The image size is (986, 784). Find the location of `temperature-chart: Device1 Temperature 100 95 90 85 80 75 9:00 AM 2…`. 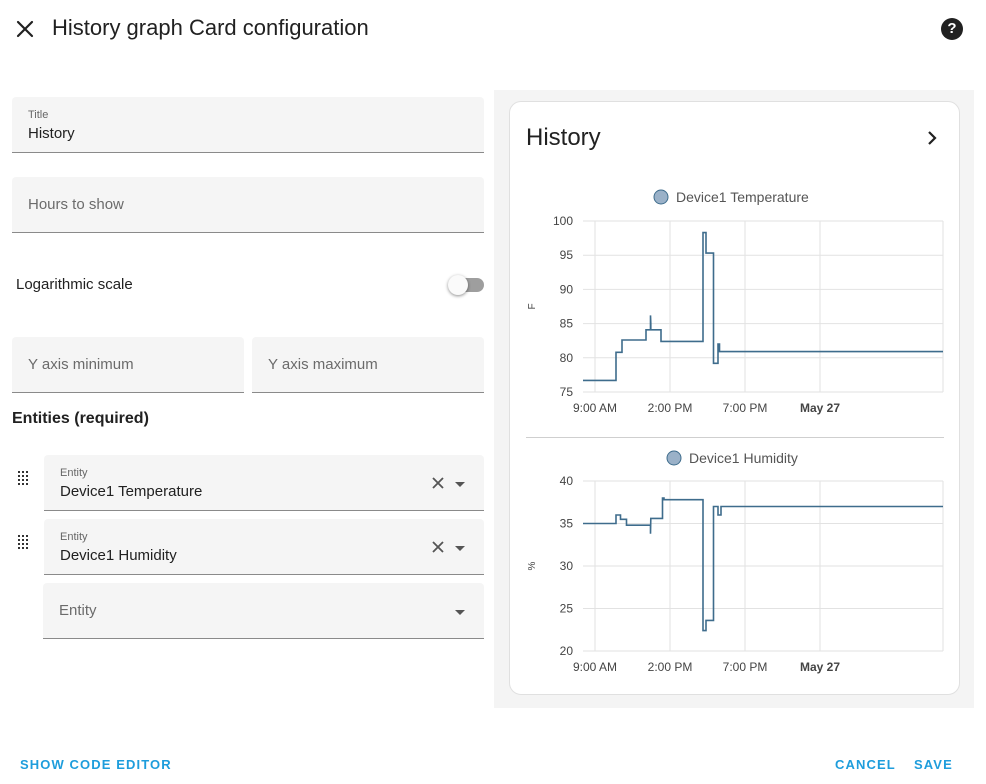

temperature-chart: Device1 Temperature 100 95 90 85 80 75 9:00 AM 2… is located at coordinates (735, 302).